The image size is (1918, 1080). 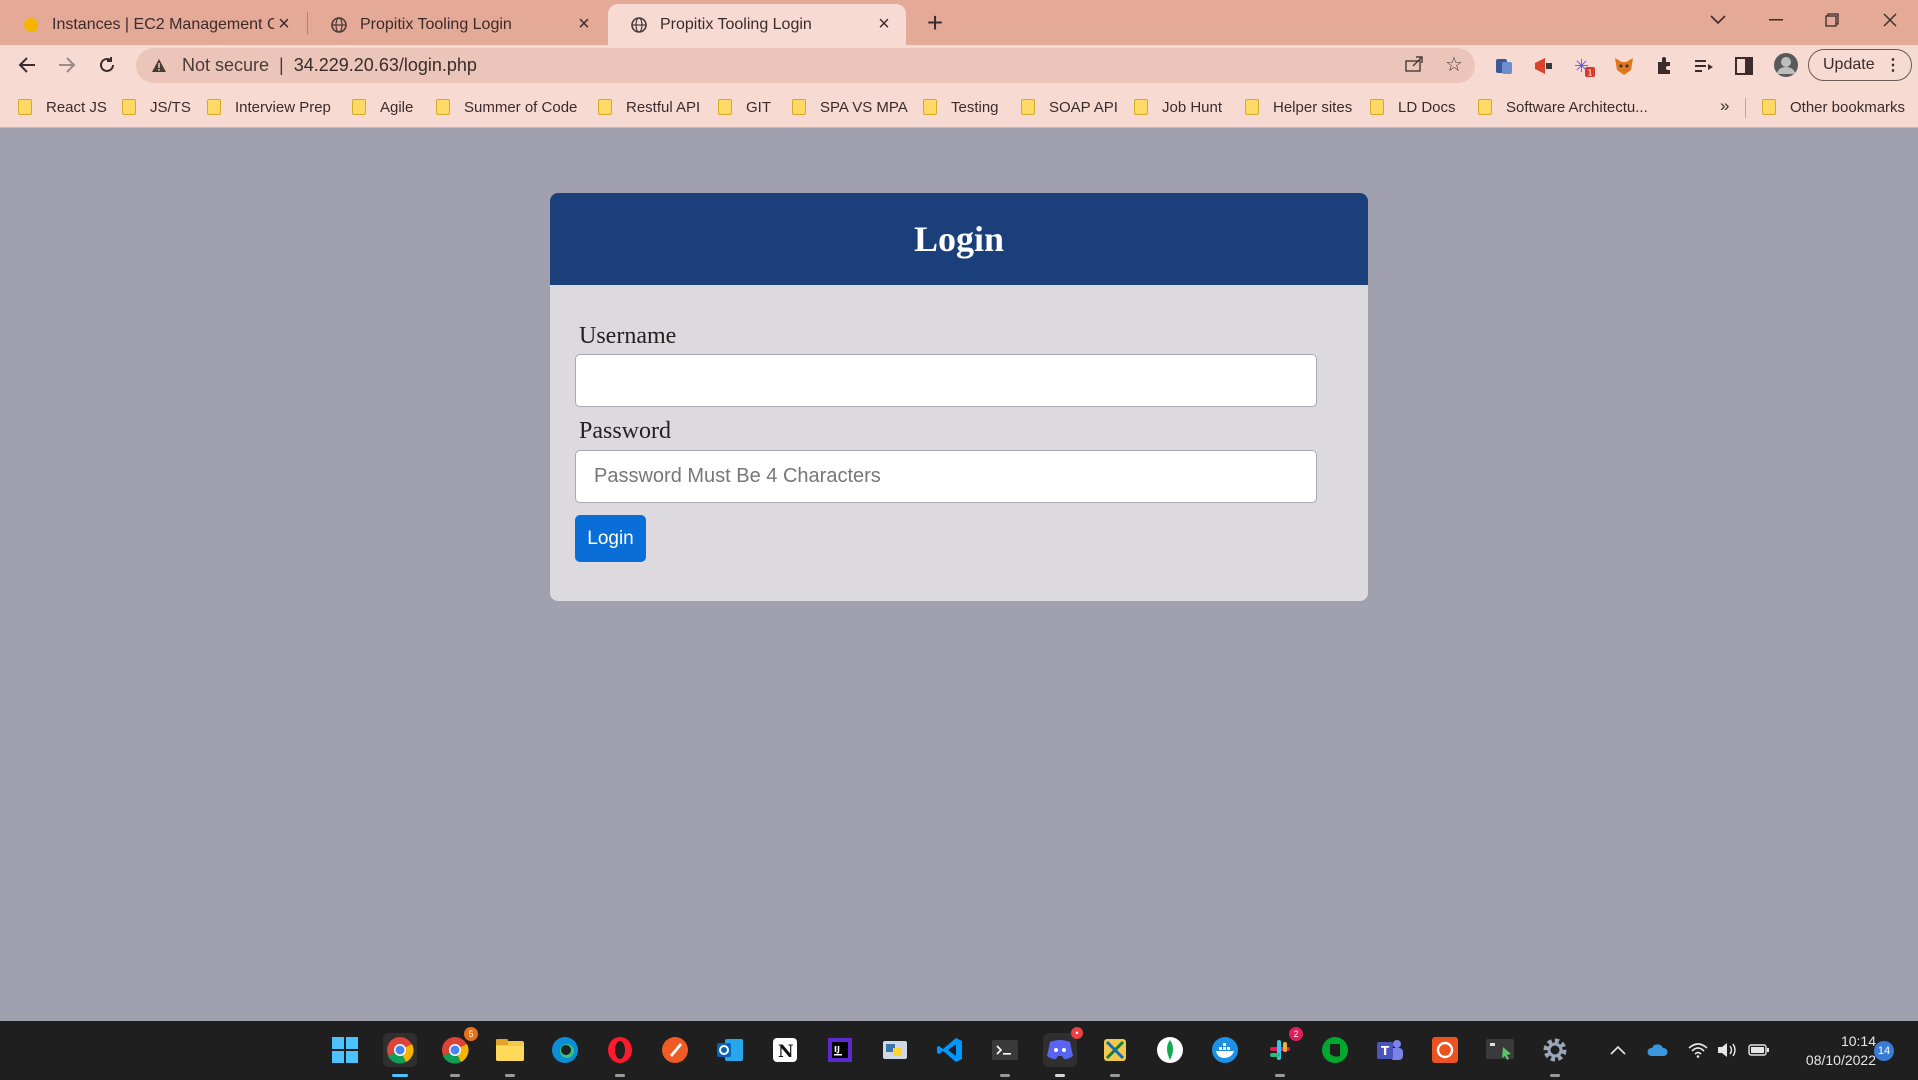 I want to click on bookmark-folder: Job Hunt, so click(x=1178, y=107).